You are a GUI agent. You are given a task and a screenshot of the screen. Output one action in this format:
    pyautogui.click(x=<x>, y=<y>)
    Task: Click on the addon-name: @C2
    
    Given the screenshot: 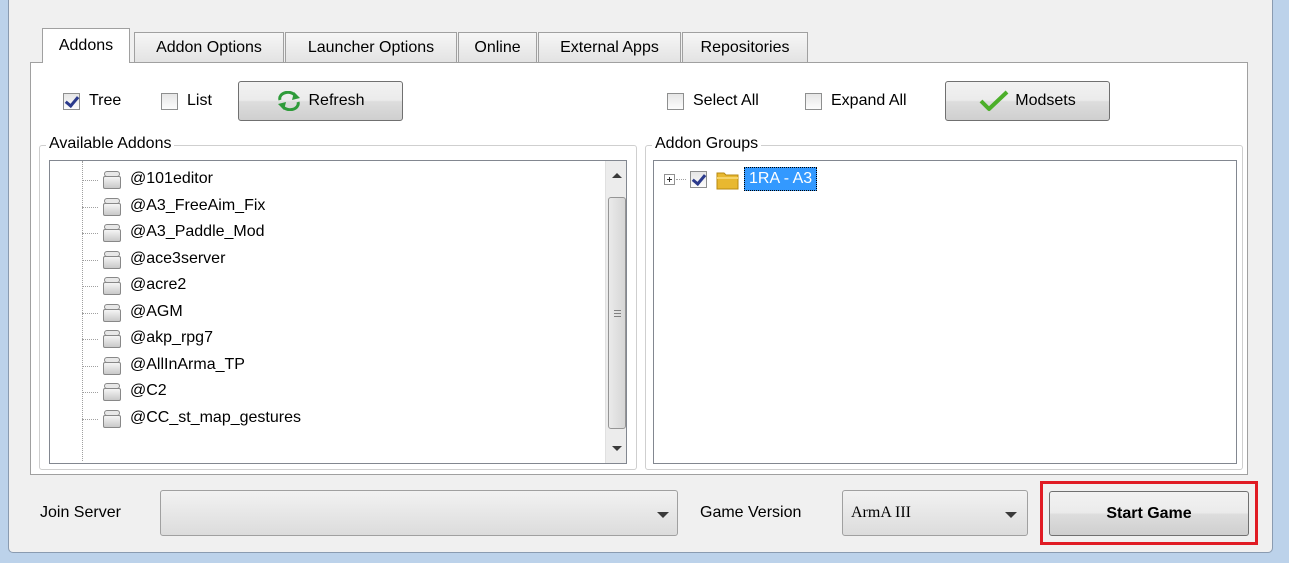 What is the action you would take?
    pyautogui.click(x=148, y=390)
    